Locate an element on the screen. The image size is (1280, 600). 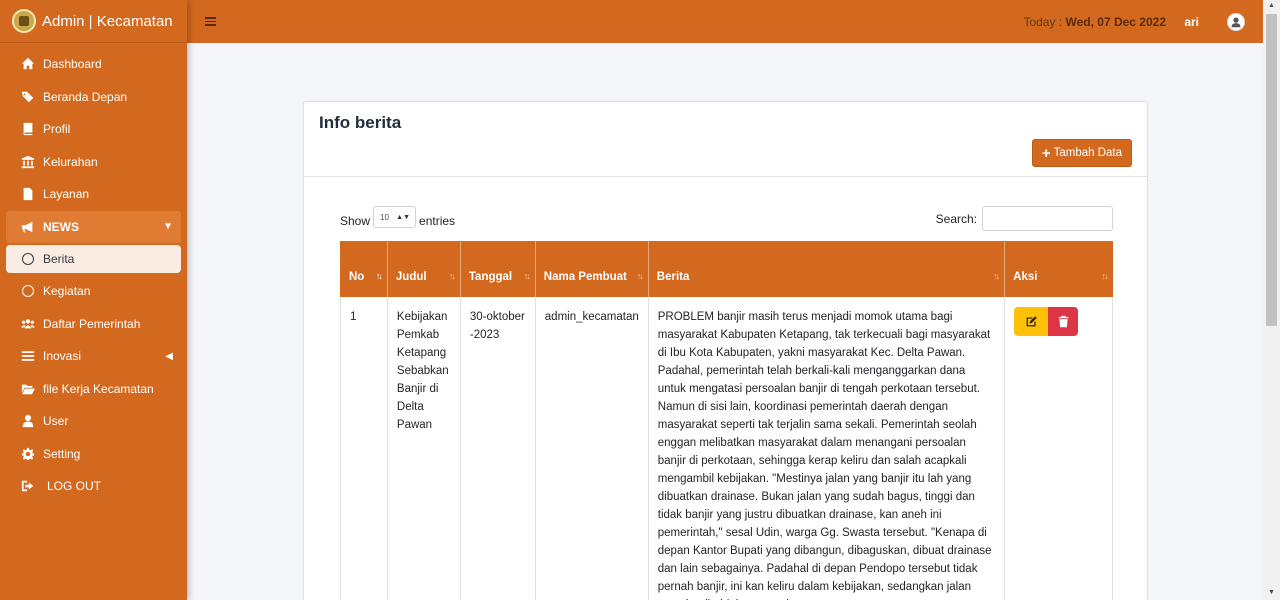
sidebar-item-label: NEWS is located at coordinates (61, 226).